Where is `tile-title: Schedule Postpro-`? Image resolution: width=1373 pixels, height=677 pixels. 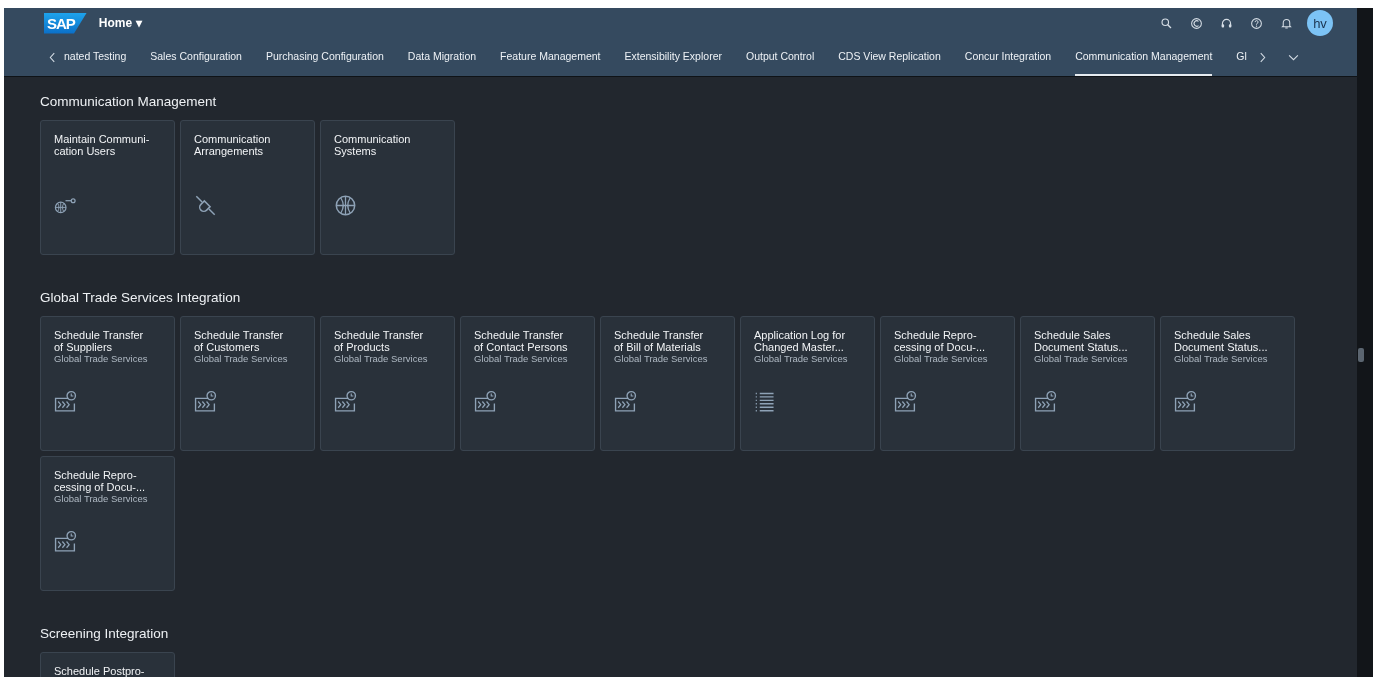 tile-title: Schedule Postpro- is located at coordinates (99, 671).